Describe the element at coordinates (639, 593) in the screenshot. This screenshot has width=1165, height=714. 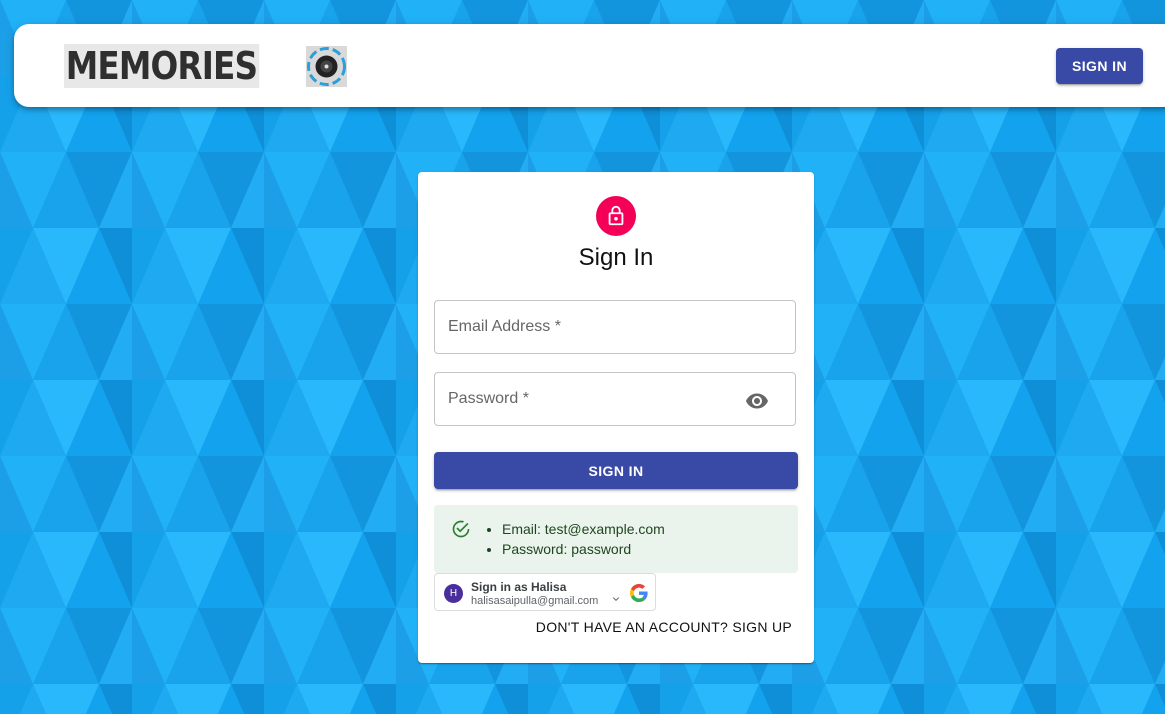
I see `google-g-icon` at that location.